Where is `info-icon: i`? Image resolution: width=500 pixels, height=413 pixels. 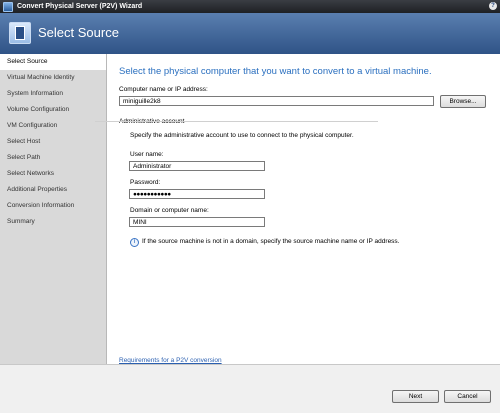
info-icon: i is located at coordinates (134, 242).